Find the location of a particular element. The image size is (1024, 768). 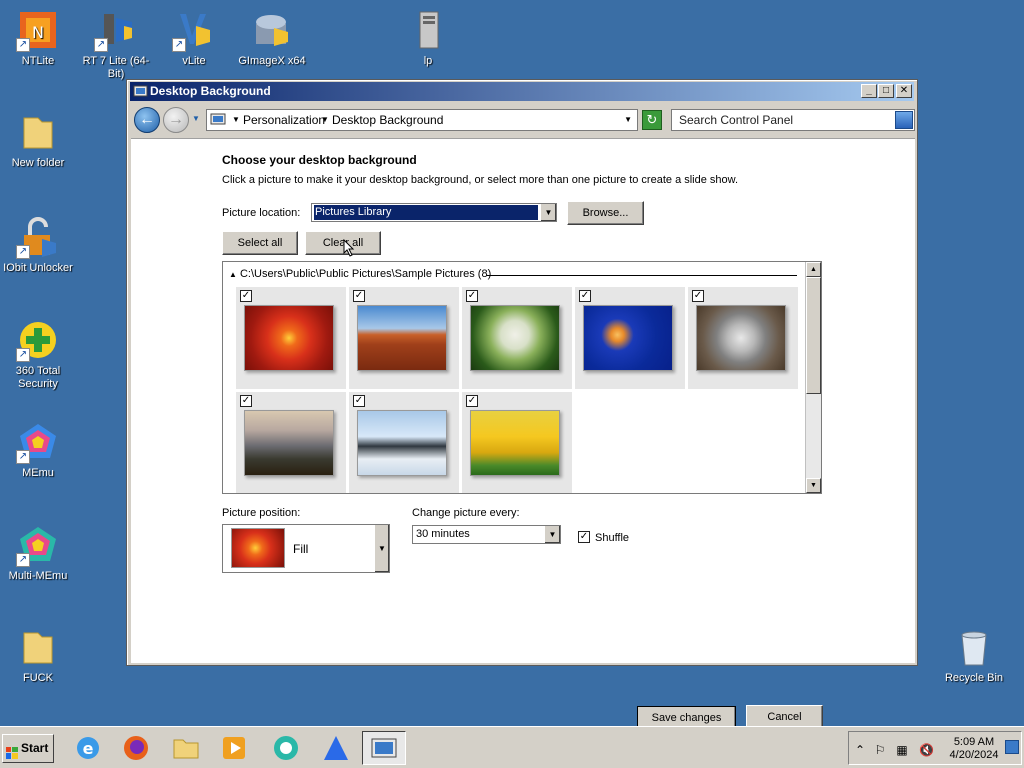

taskbar-app-blue is located at coordinates (336, 748).